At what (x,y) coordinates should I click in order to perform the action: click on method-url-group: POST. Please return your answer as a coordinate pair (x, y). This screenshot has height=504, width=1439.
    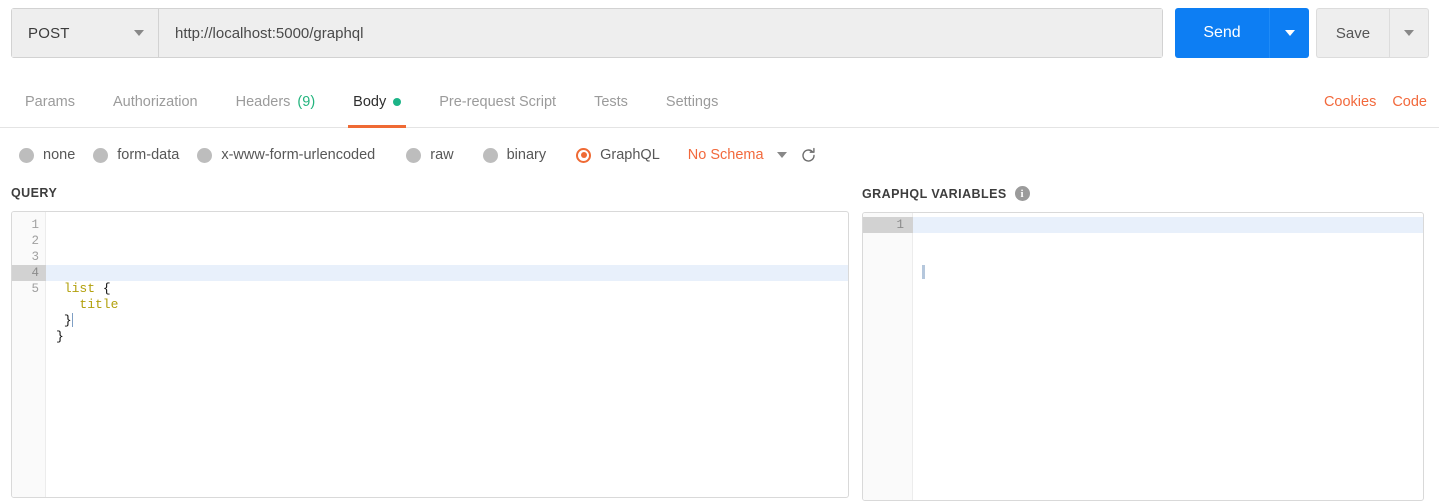
    Looking at the image, I should click on (587, 33).